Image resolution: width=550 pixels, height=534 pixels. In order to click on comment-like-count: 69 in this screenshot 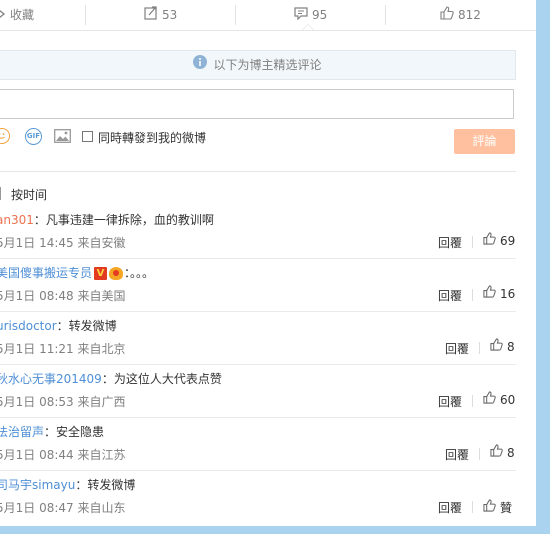, I will do `click(508, 241)`.